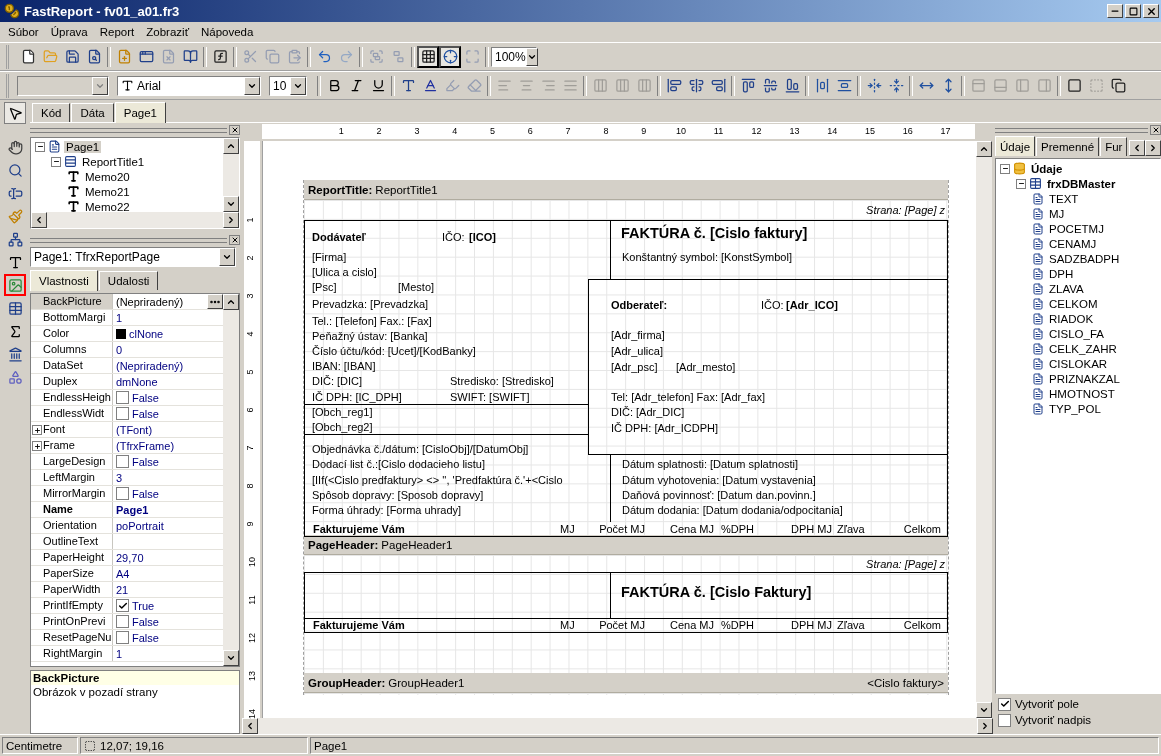 The image size is (1161, 756). Describe the element at coordinates (732, 510) in the screenshot. I see `report-text: Dátum dodania: [Datum dodania/odpocitania]` at that location.